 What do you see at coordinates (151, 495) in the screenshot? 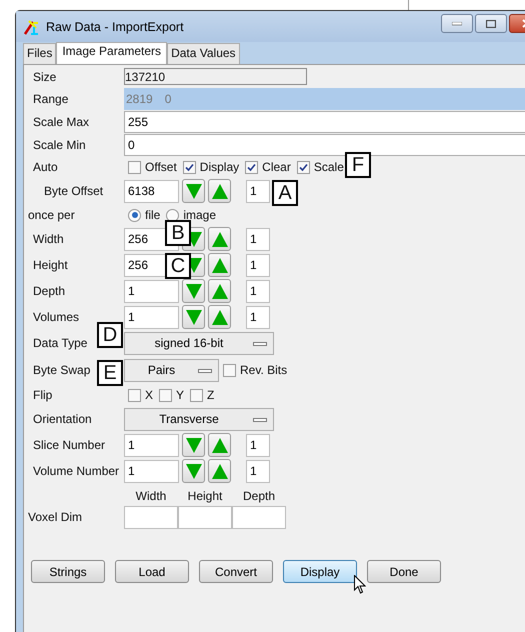
I see `column-label: Width` at bounding box center [151, 495].